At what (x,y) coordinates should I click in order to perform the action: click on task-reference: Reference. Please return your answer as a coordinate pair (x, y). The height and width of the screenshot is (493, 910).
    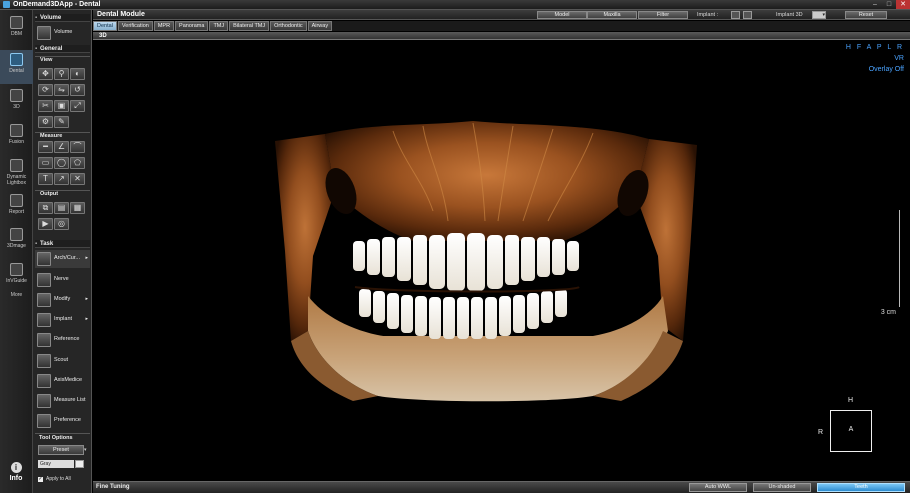
    Looking at the image, I should click on (62, 340).